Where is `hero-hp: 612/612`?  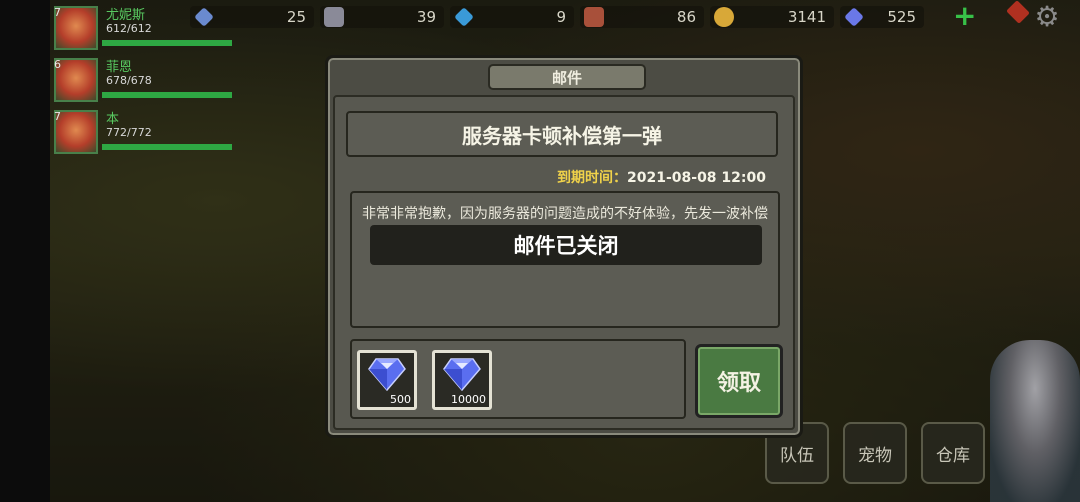 hero-hp: 612/612 is located at coordinates (129, 28).